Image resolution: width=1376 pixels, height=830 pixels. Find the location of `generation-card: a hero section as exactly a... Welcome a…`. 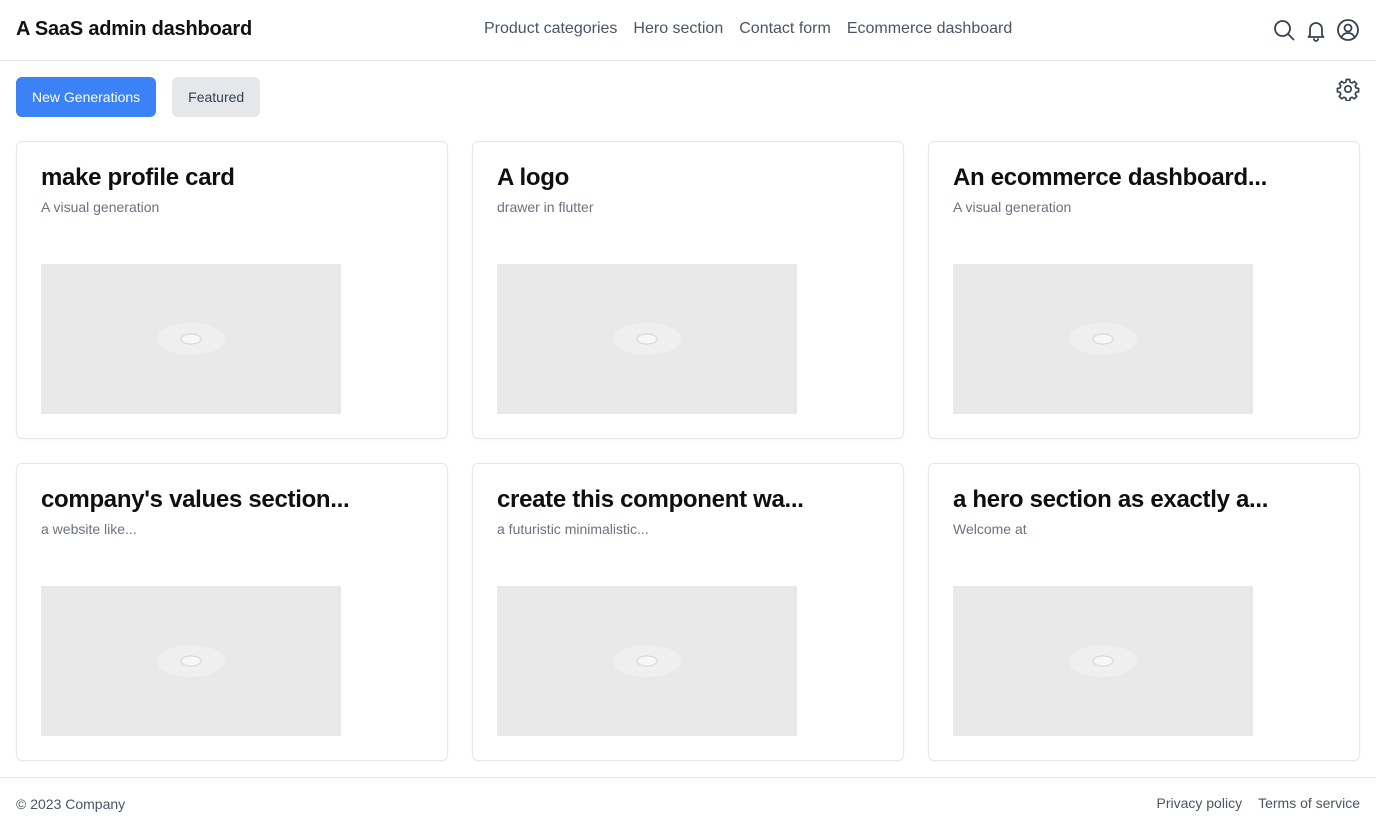

generation-card: a hero section as exactly a... Welcome a… is located at coordinates (1144, 612).